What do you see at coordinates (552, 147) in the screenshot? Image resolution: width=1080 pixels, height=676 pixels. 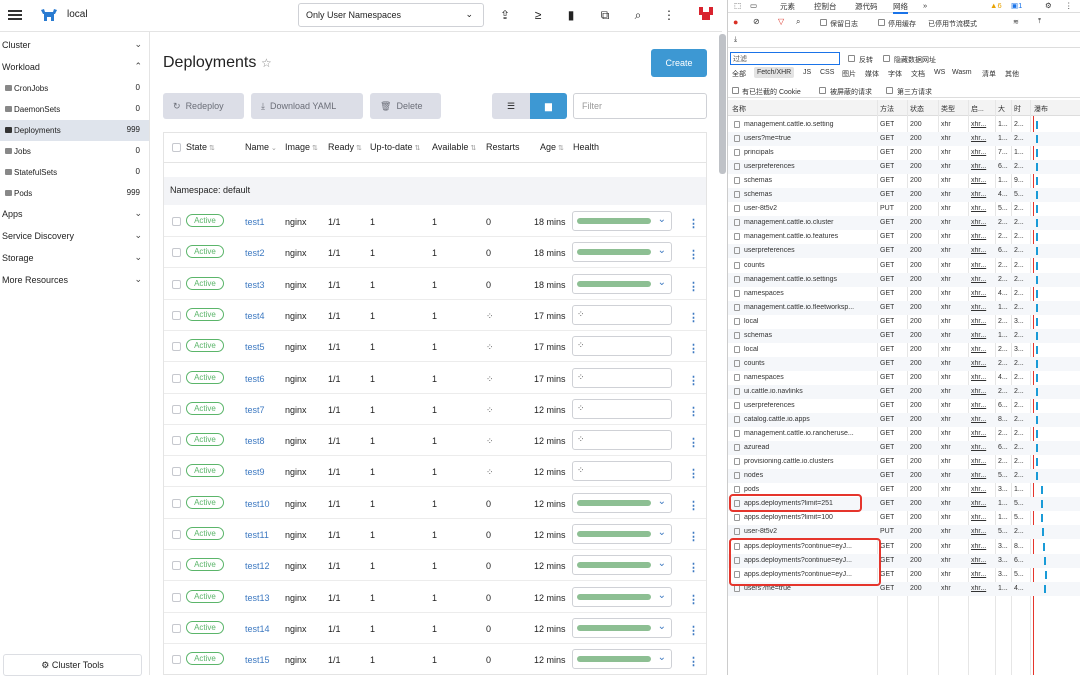 I see `column-age: Age ⇅` at bounding box center [552, 147].